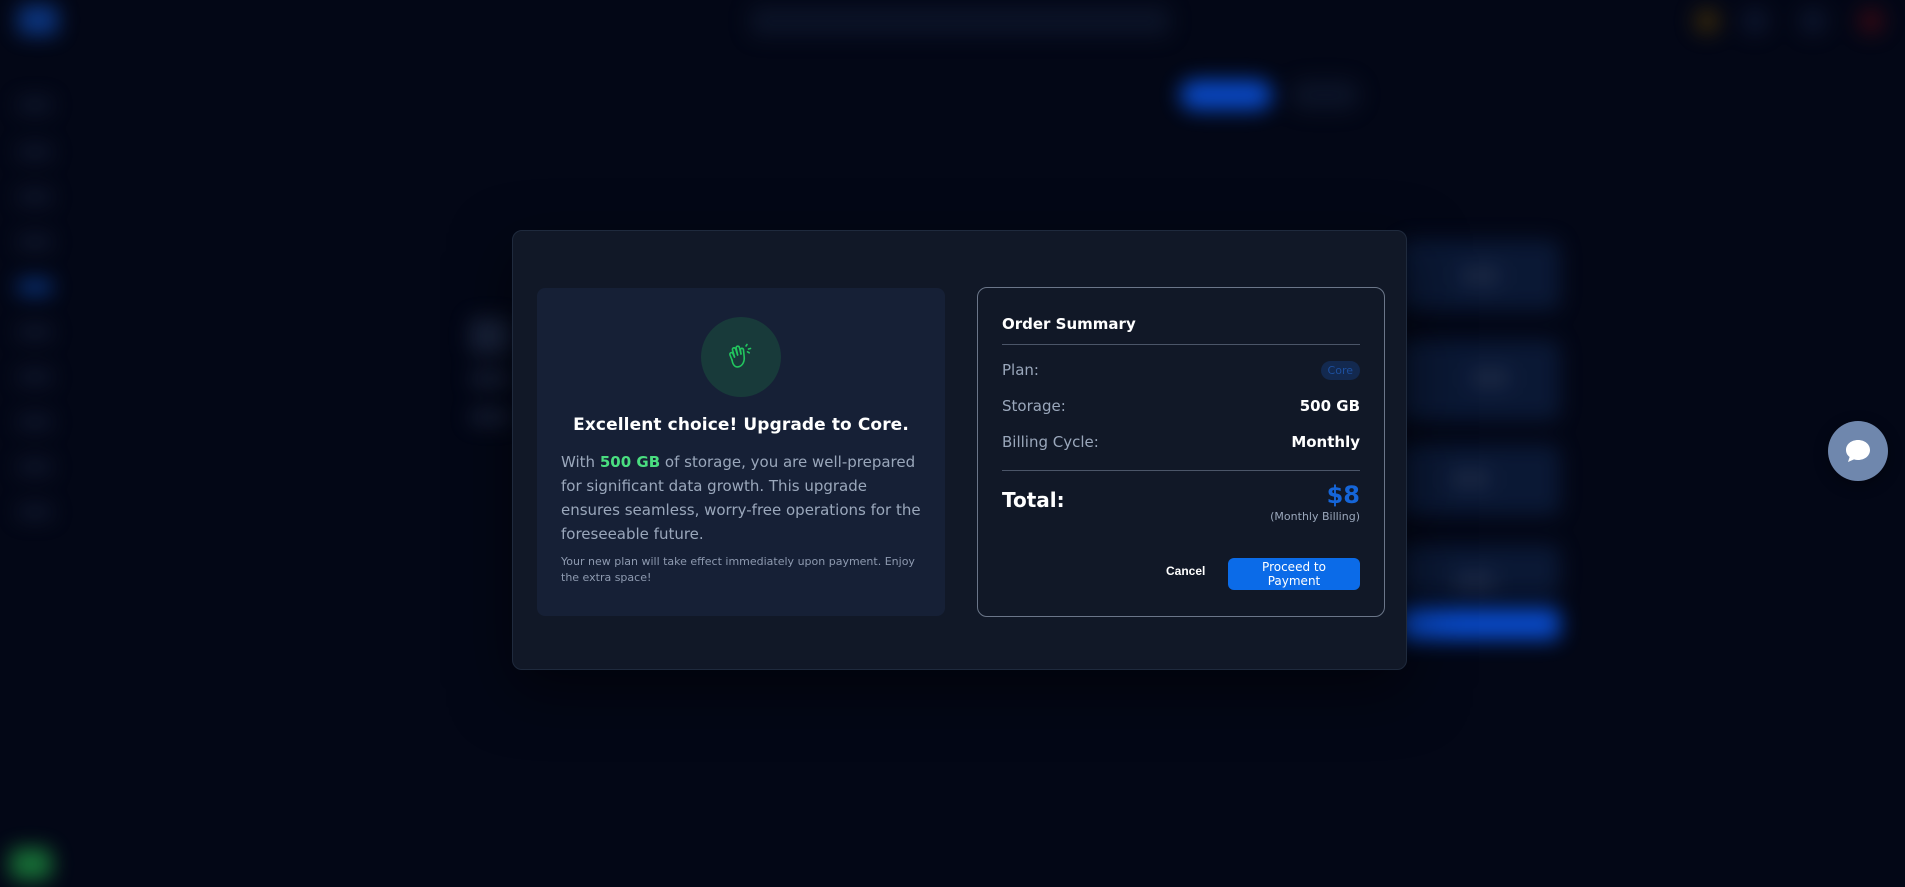 This screenshot has width=1905, height=887. Describe the element at coordinates (960, 21) in the screenshot. I see `search-bar` at that location.